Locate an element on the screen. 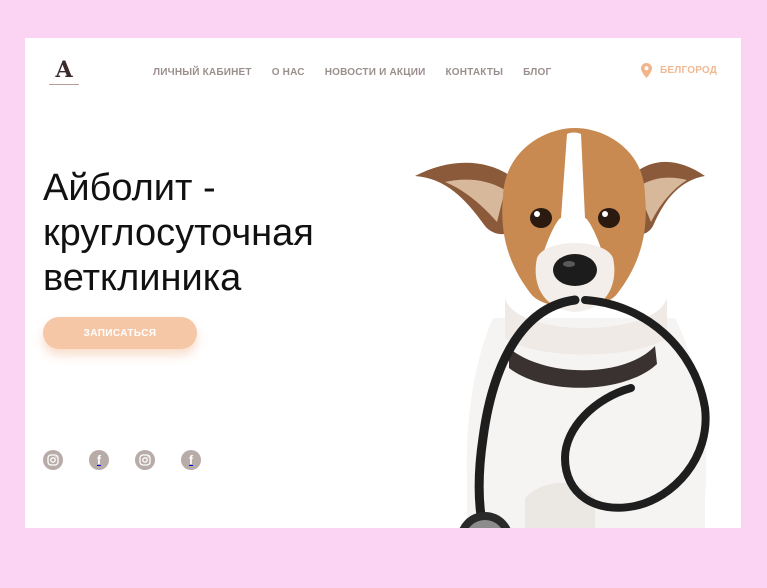 This screenshot has width=767, height=588. page-title: Айболит - круглосуточная ветклиника is located at coordinates (233, 233).